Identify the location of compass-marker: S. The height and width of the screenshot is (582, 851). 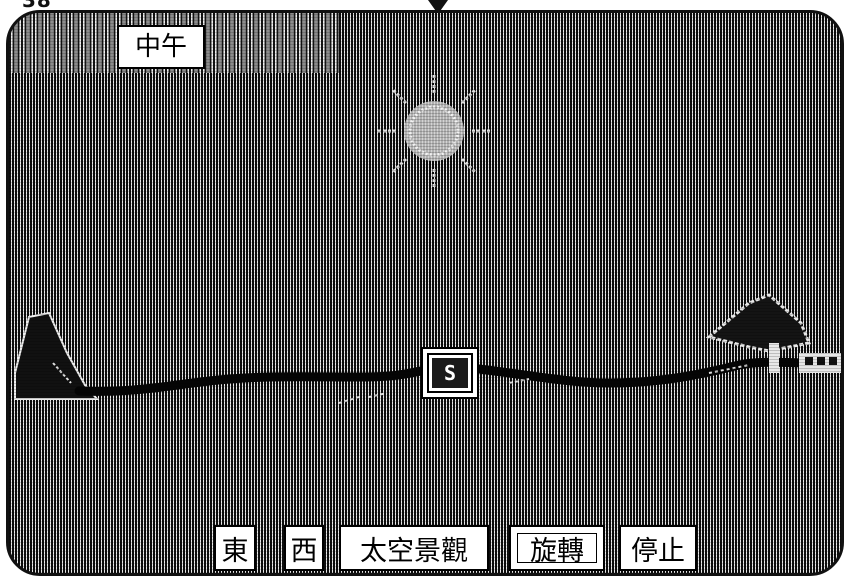
(450, 373).